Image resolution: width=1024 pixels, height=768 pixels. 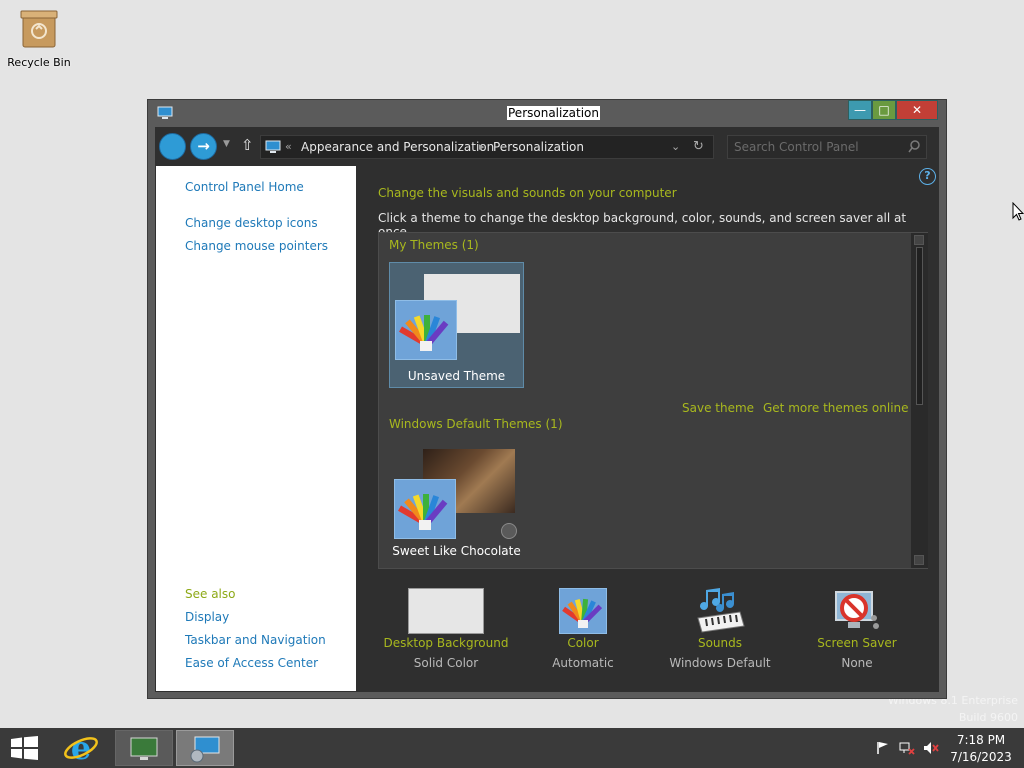 What do you see at coordinates (207, 617) in the screenshot?
I see `display-link: Display` at bounding box center [207, 617].